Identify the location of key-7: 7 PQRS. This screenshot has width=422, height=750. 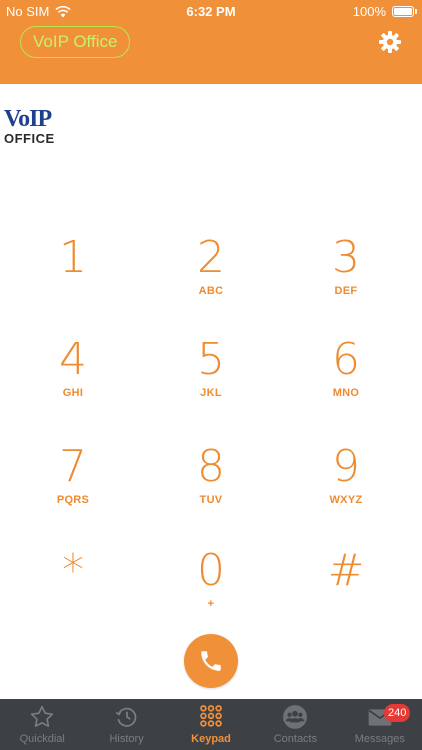
(73, 485).